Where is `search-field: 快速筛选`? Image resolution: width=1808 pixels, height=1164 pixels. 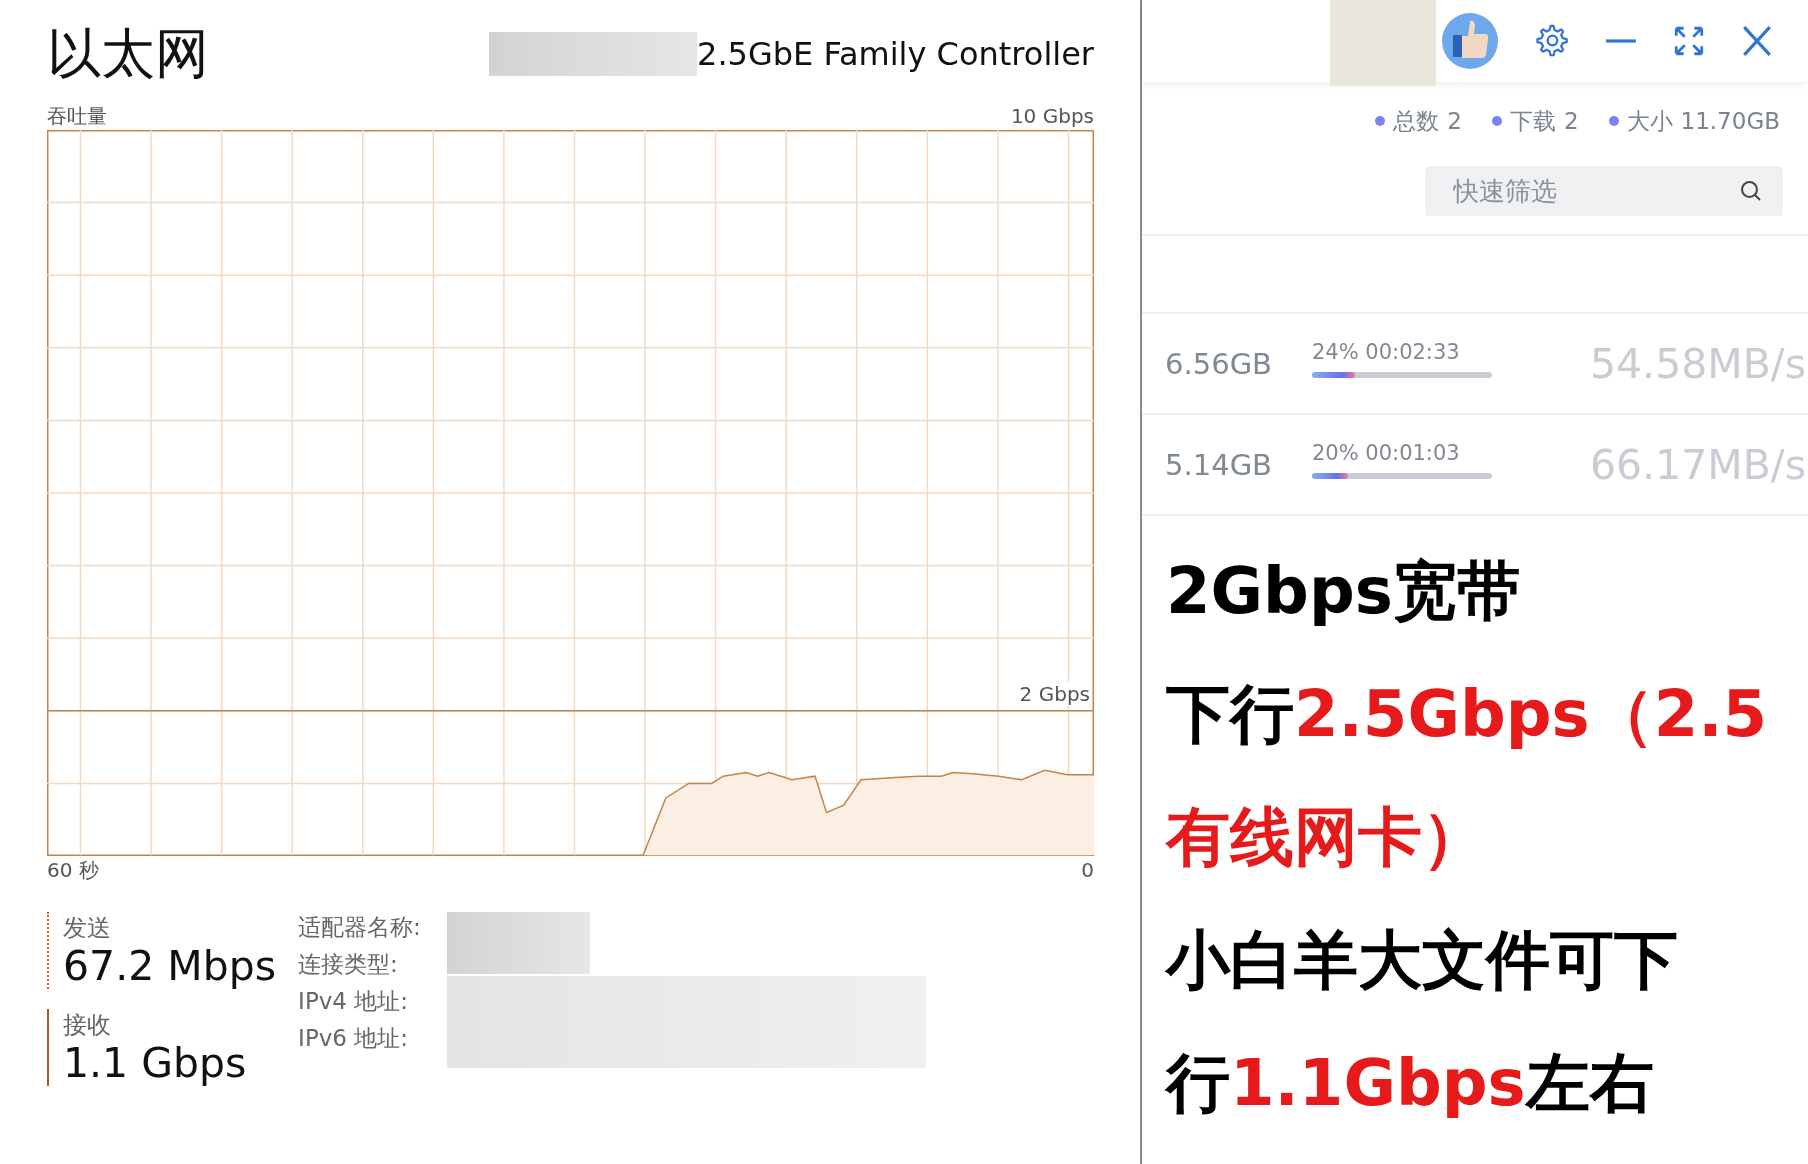
search-field: 快速筛选 is located at coordinates (1604, 191).